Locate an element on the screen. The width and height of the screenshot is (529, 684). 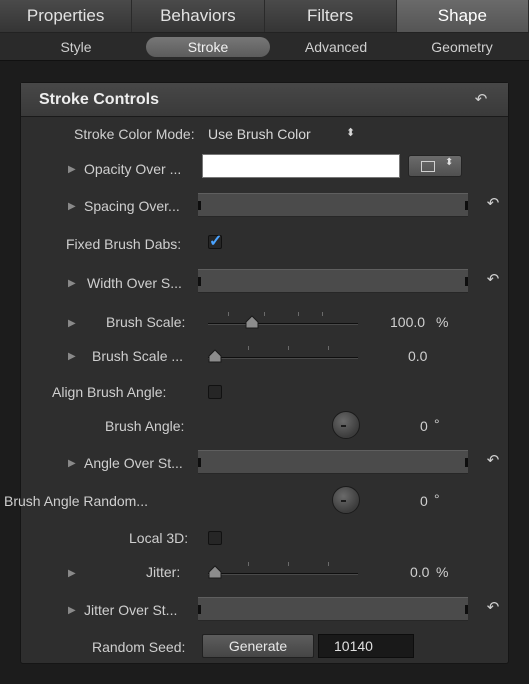
tab-behaviors: Behaviors is located at coordinates (198, 16).